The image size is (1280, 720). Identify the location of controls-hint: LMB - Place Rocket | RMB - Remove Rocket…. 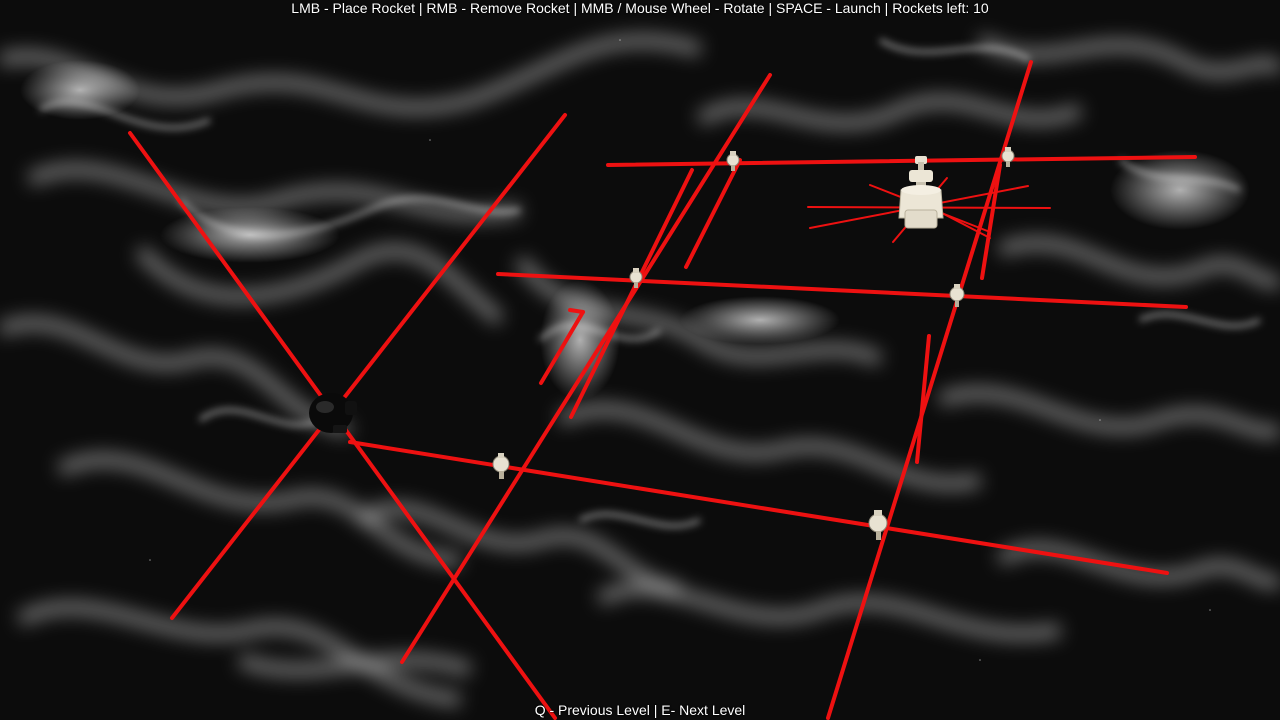
(640, 8).